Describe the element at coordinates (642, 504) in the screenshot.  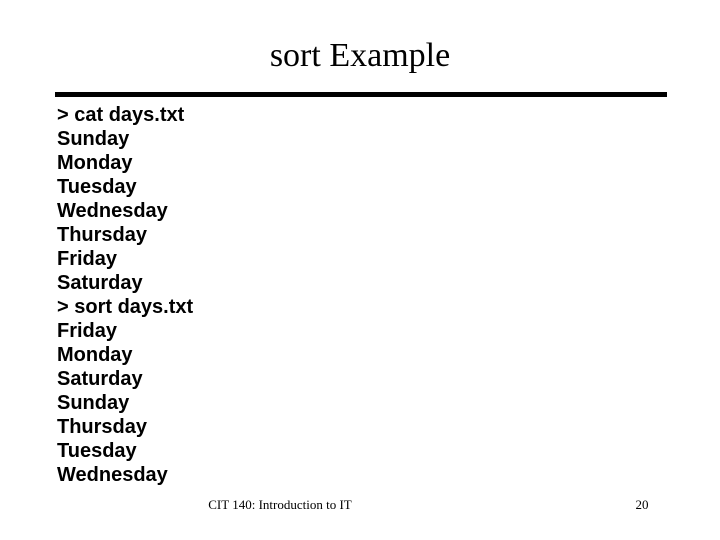
I see `footer-page-number: 20` at that location.